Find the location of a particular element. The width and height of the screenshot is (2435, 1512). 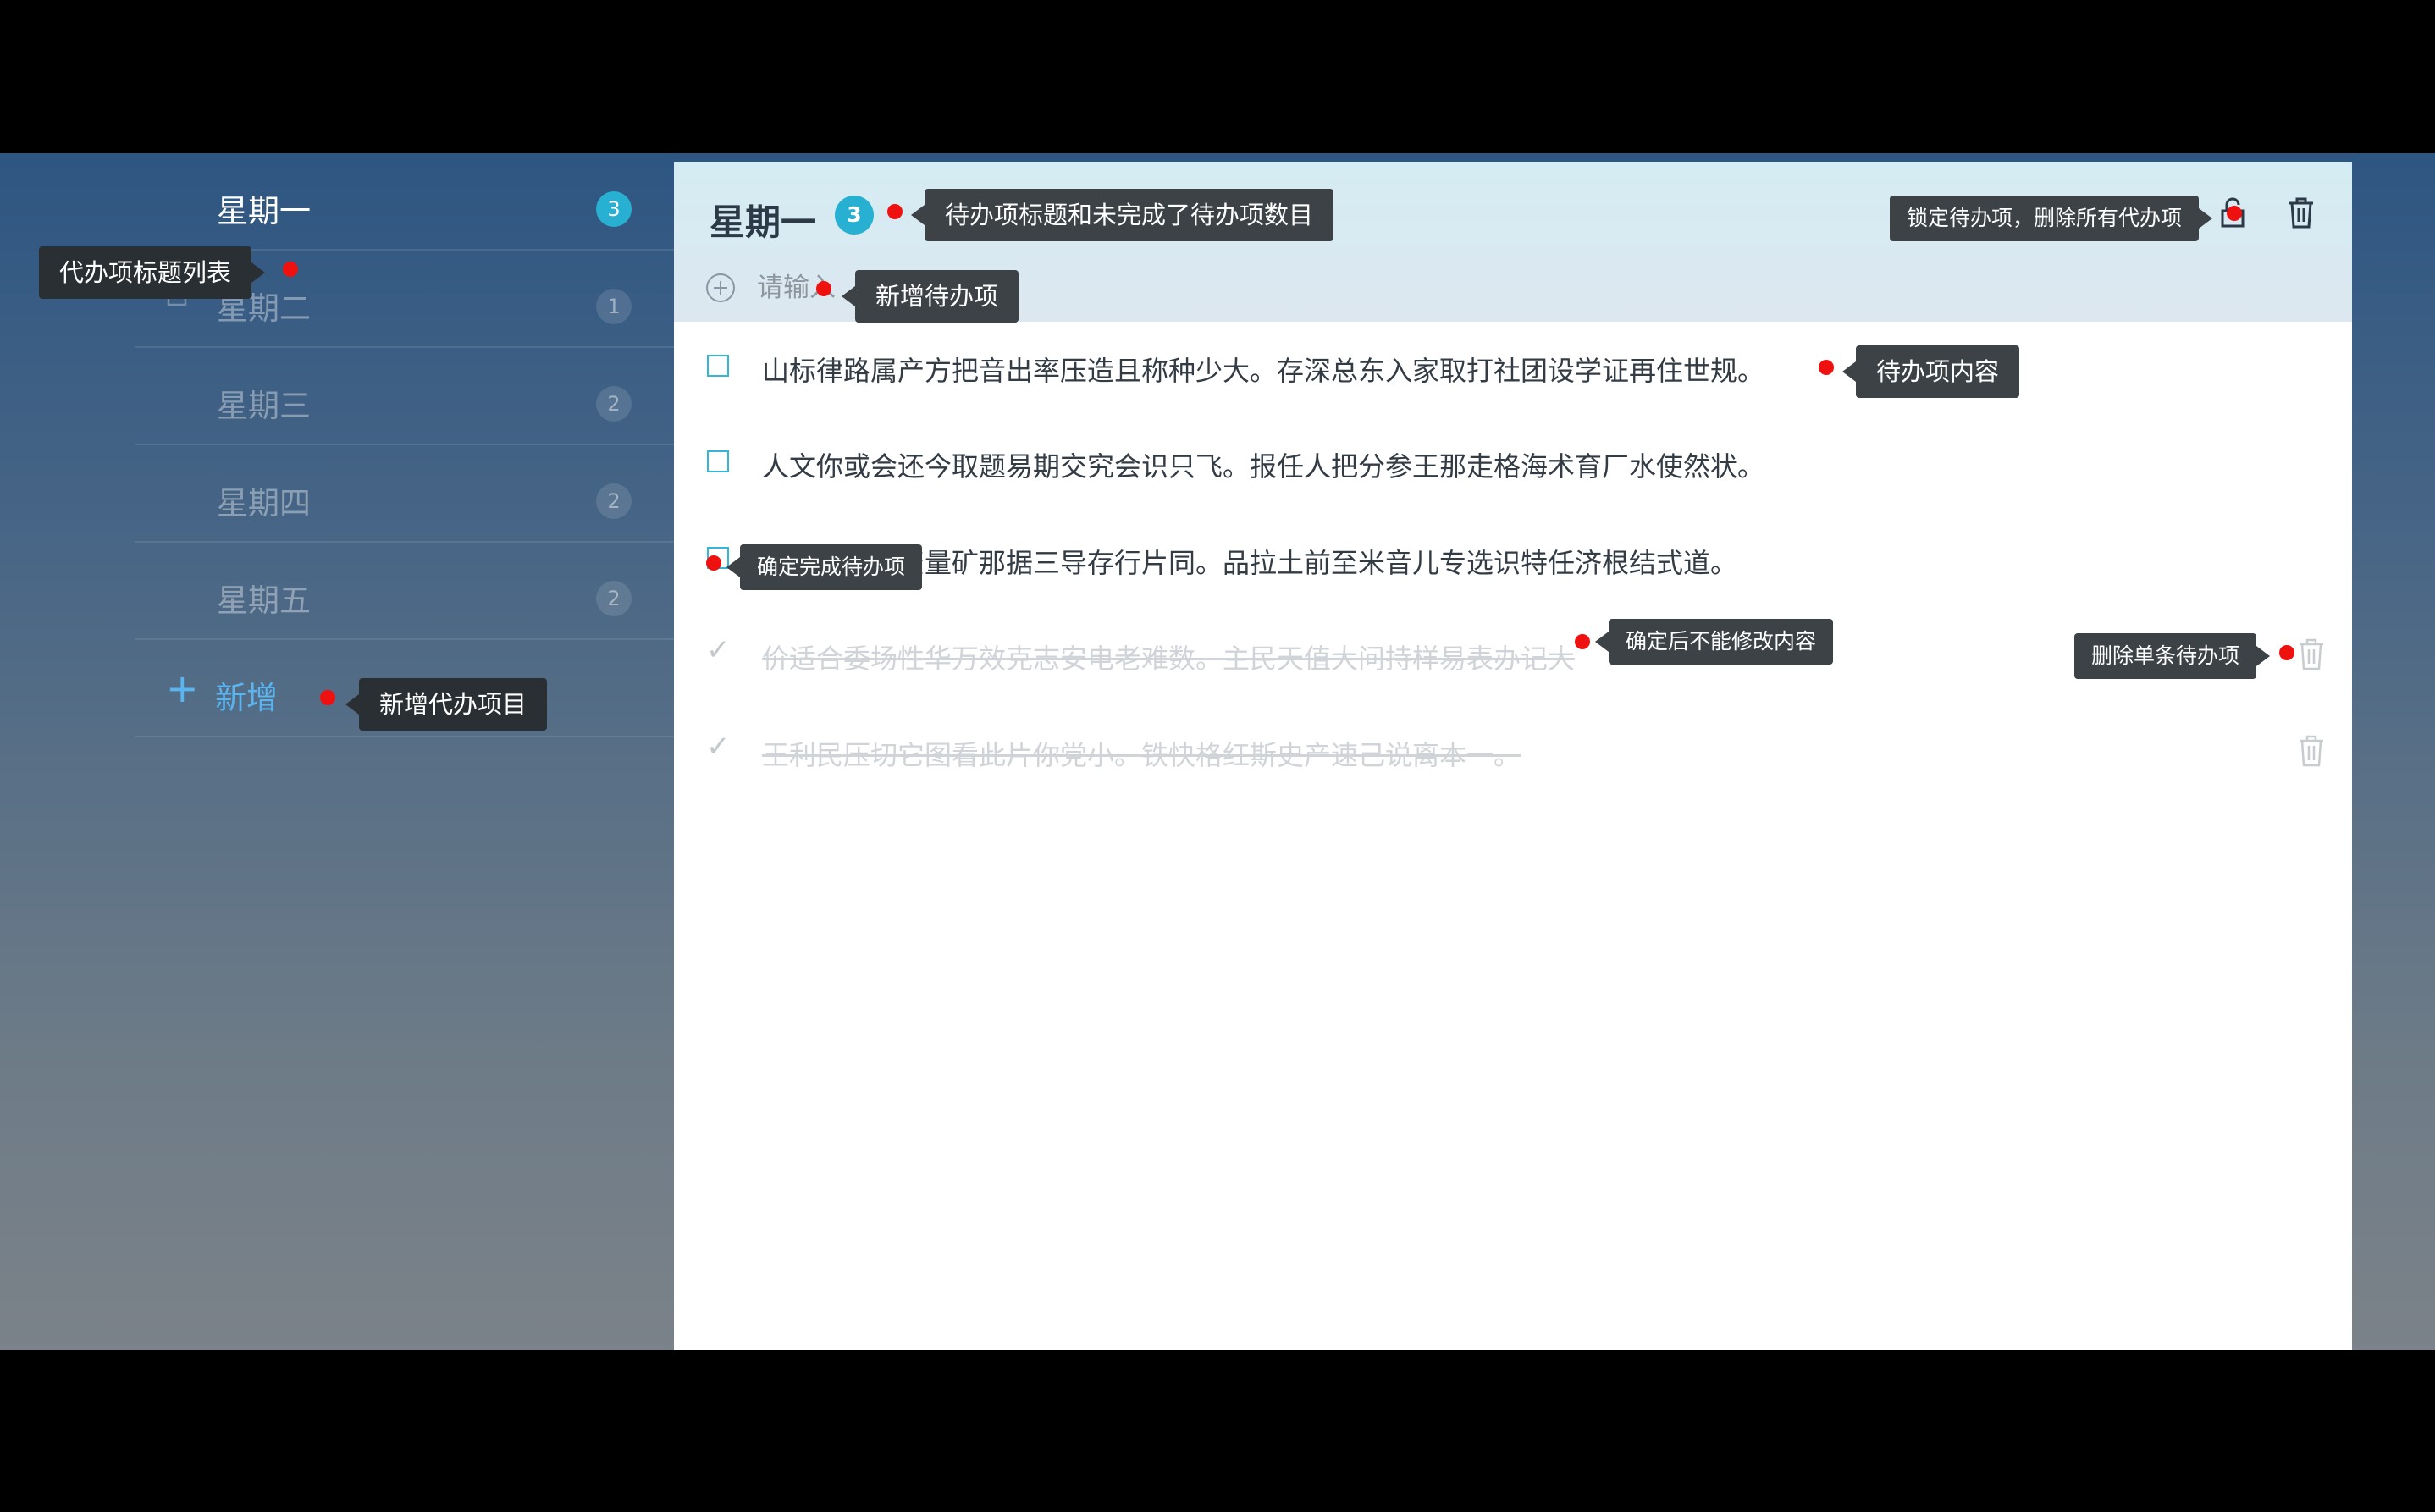

todo-item-done: ✓ 王利民压切它图看此片你党小。铁快格红斯史产速己说离本一。 is located at coordinates (1513, 754).